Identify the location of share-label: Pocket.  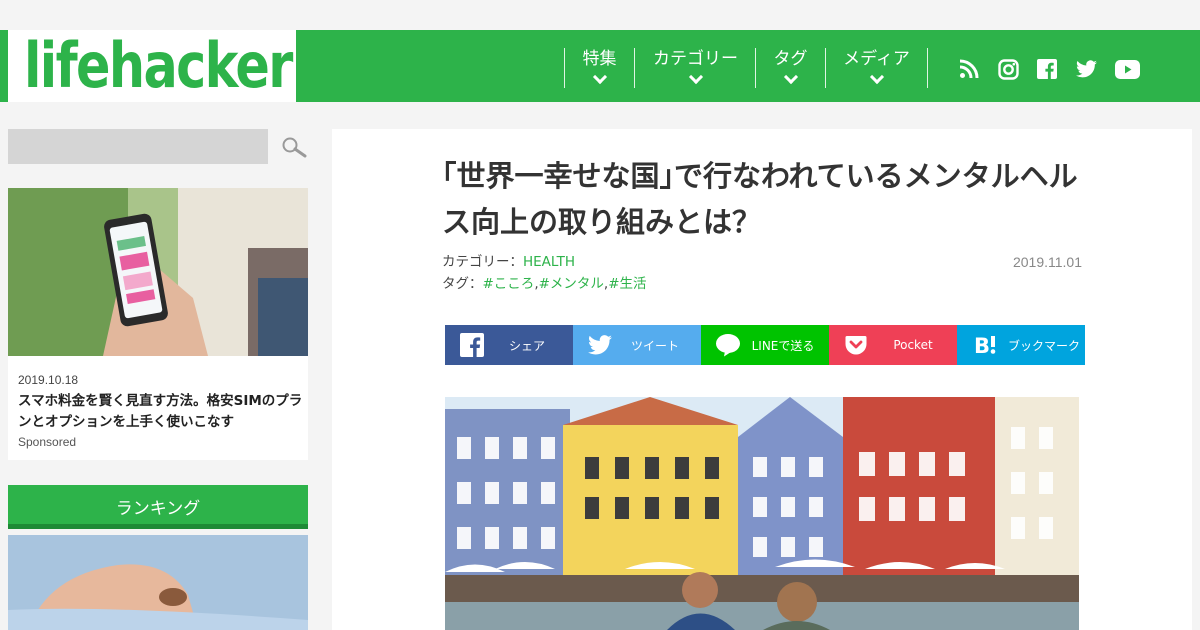
(913, 345).